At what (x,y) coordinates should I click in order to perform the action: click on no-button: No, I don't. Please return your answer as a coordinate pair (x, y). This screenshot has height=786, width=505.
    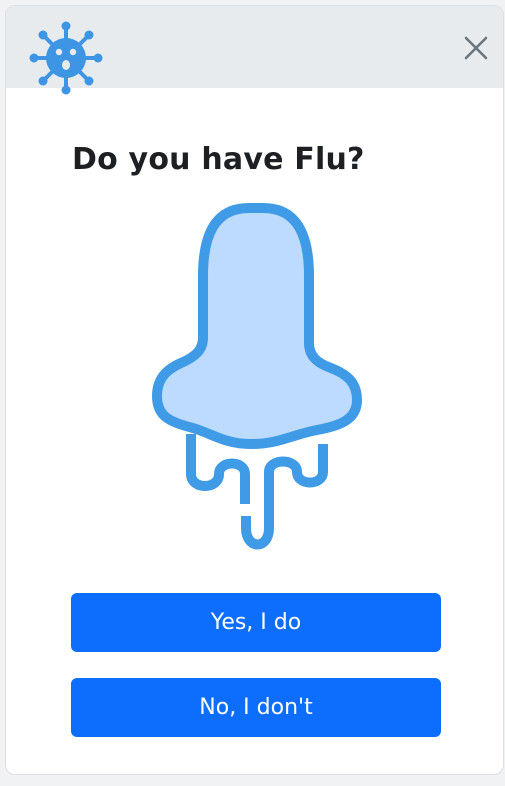
    Looking at the image, I should click on (256, 707).